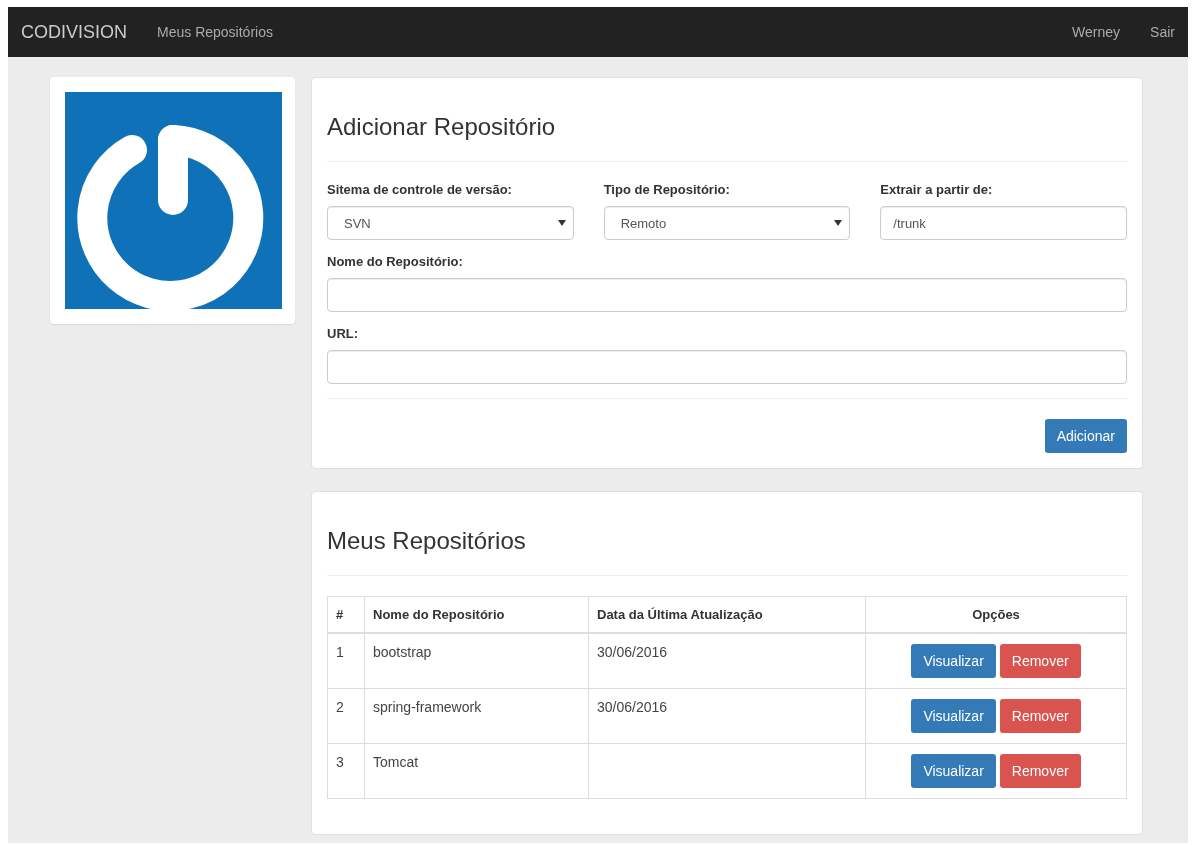  What do you see at coordinates (346, 661) in the screenshot?
I see `table-cell: 1` at bounding box center [346, 661].